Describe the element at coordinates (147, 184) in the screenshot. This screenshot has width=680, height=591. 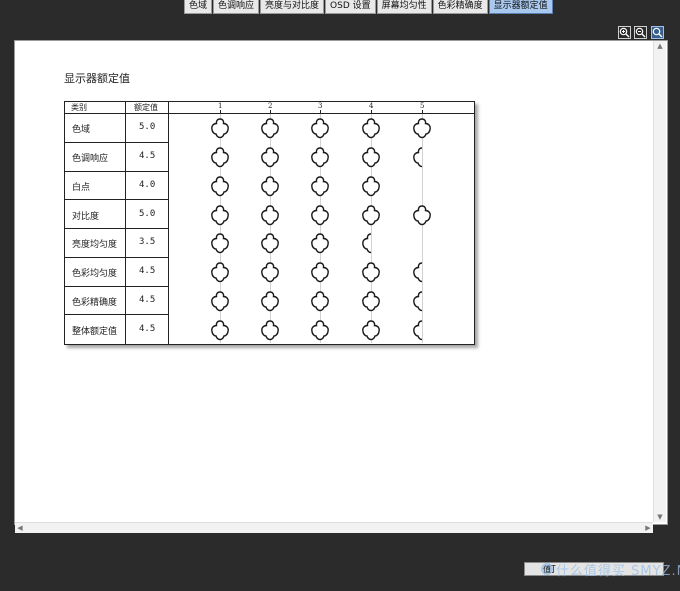
I see `row-rating: 4.0` at that location.